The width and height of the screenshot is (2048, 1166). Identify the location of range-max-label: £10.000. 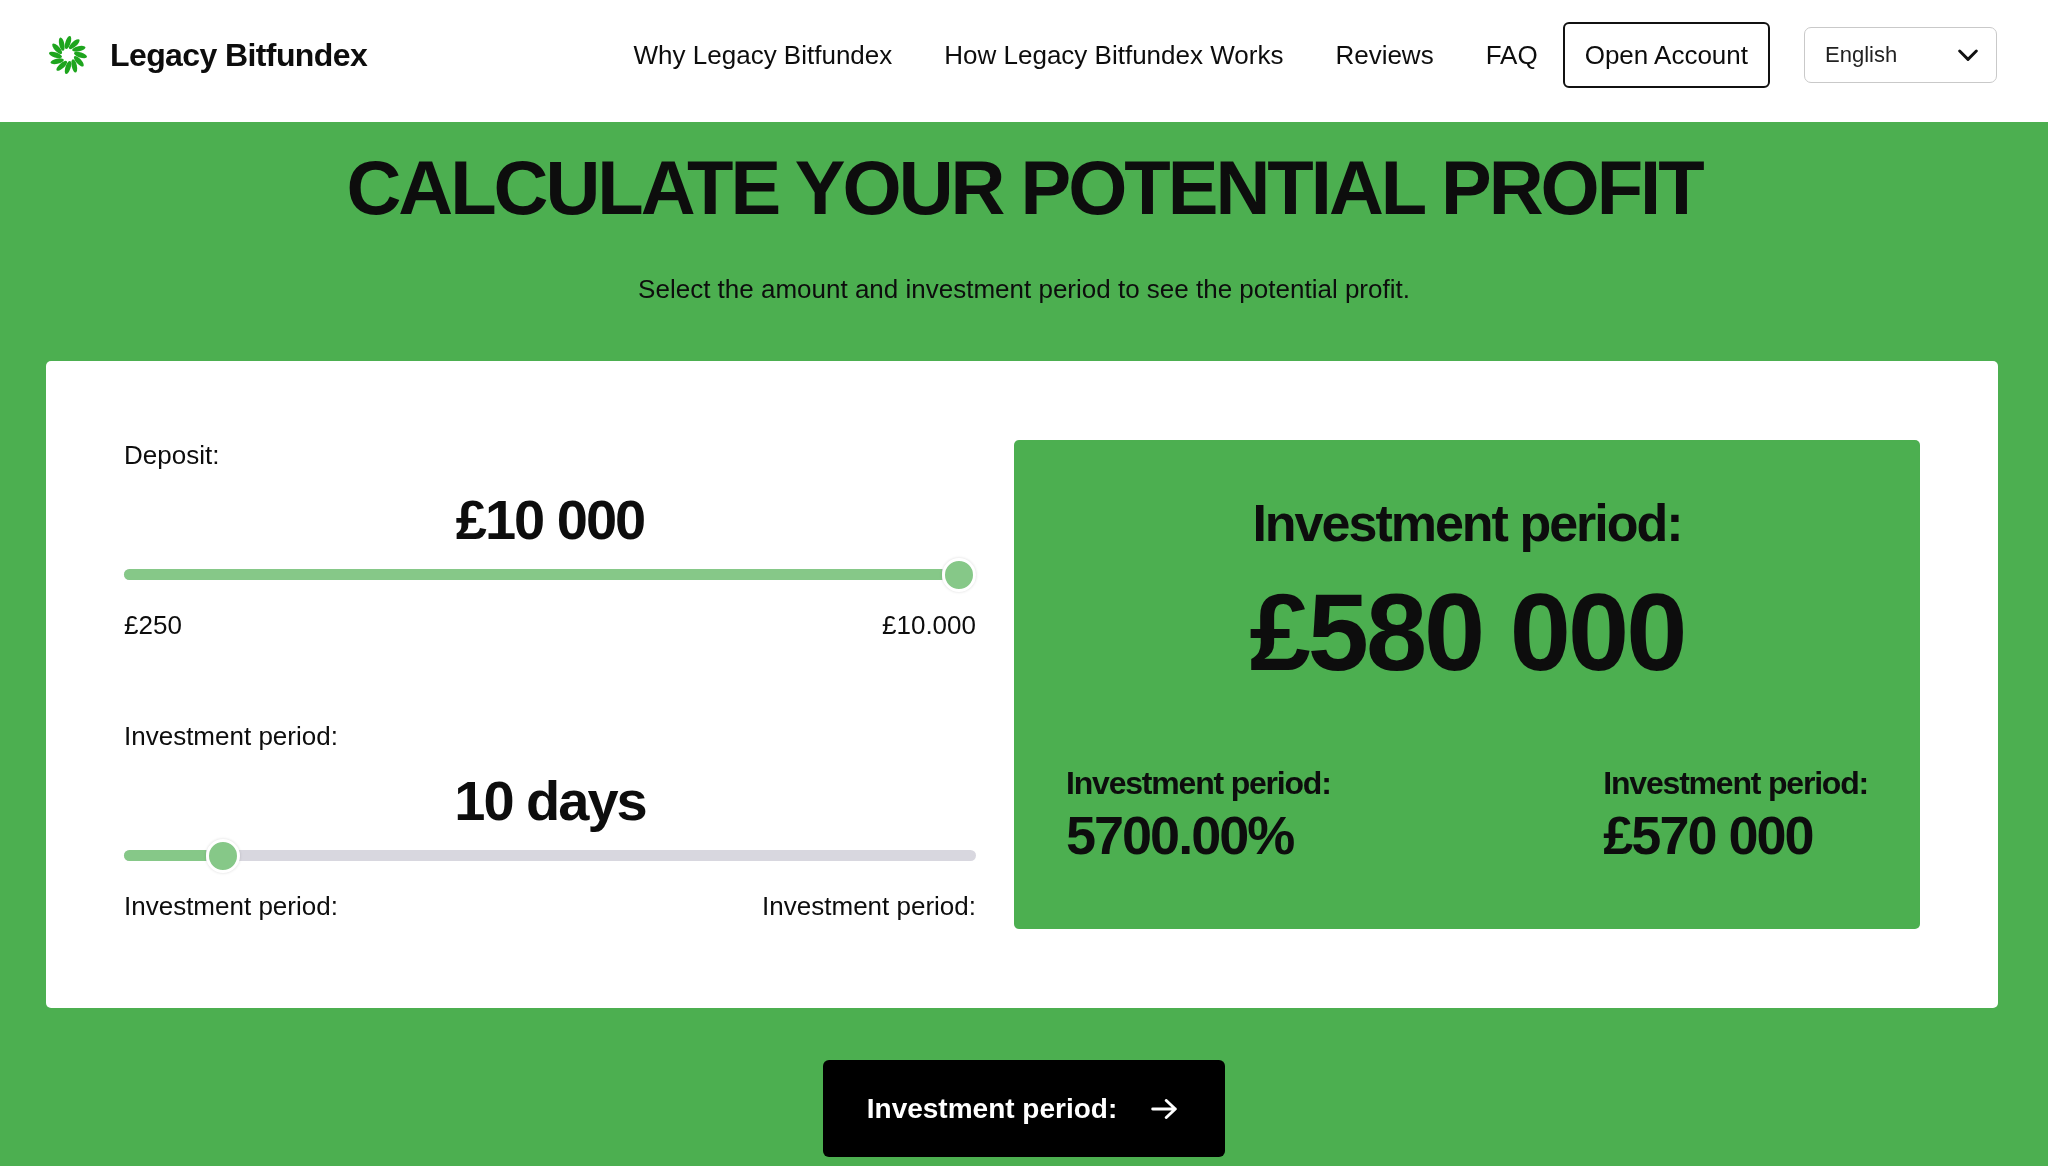
(929, 625).